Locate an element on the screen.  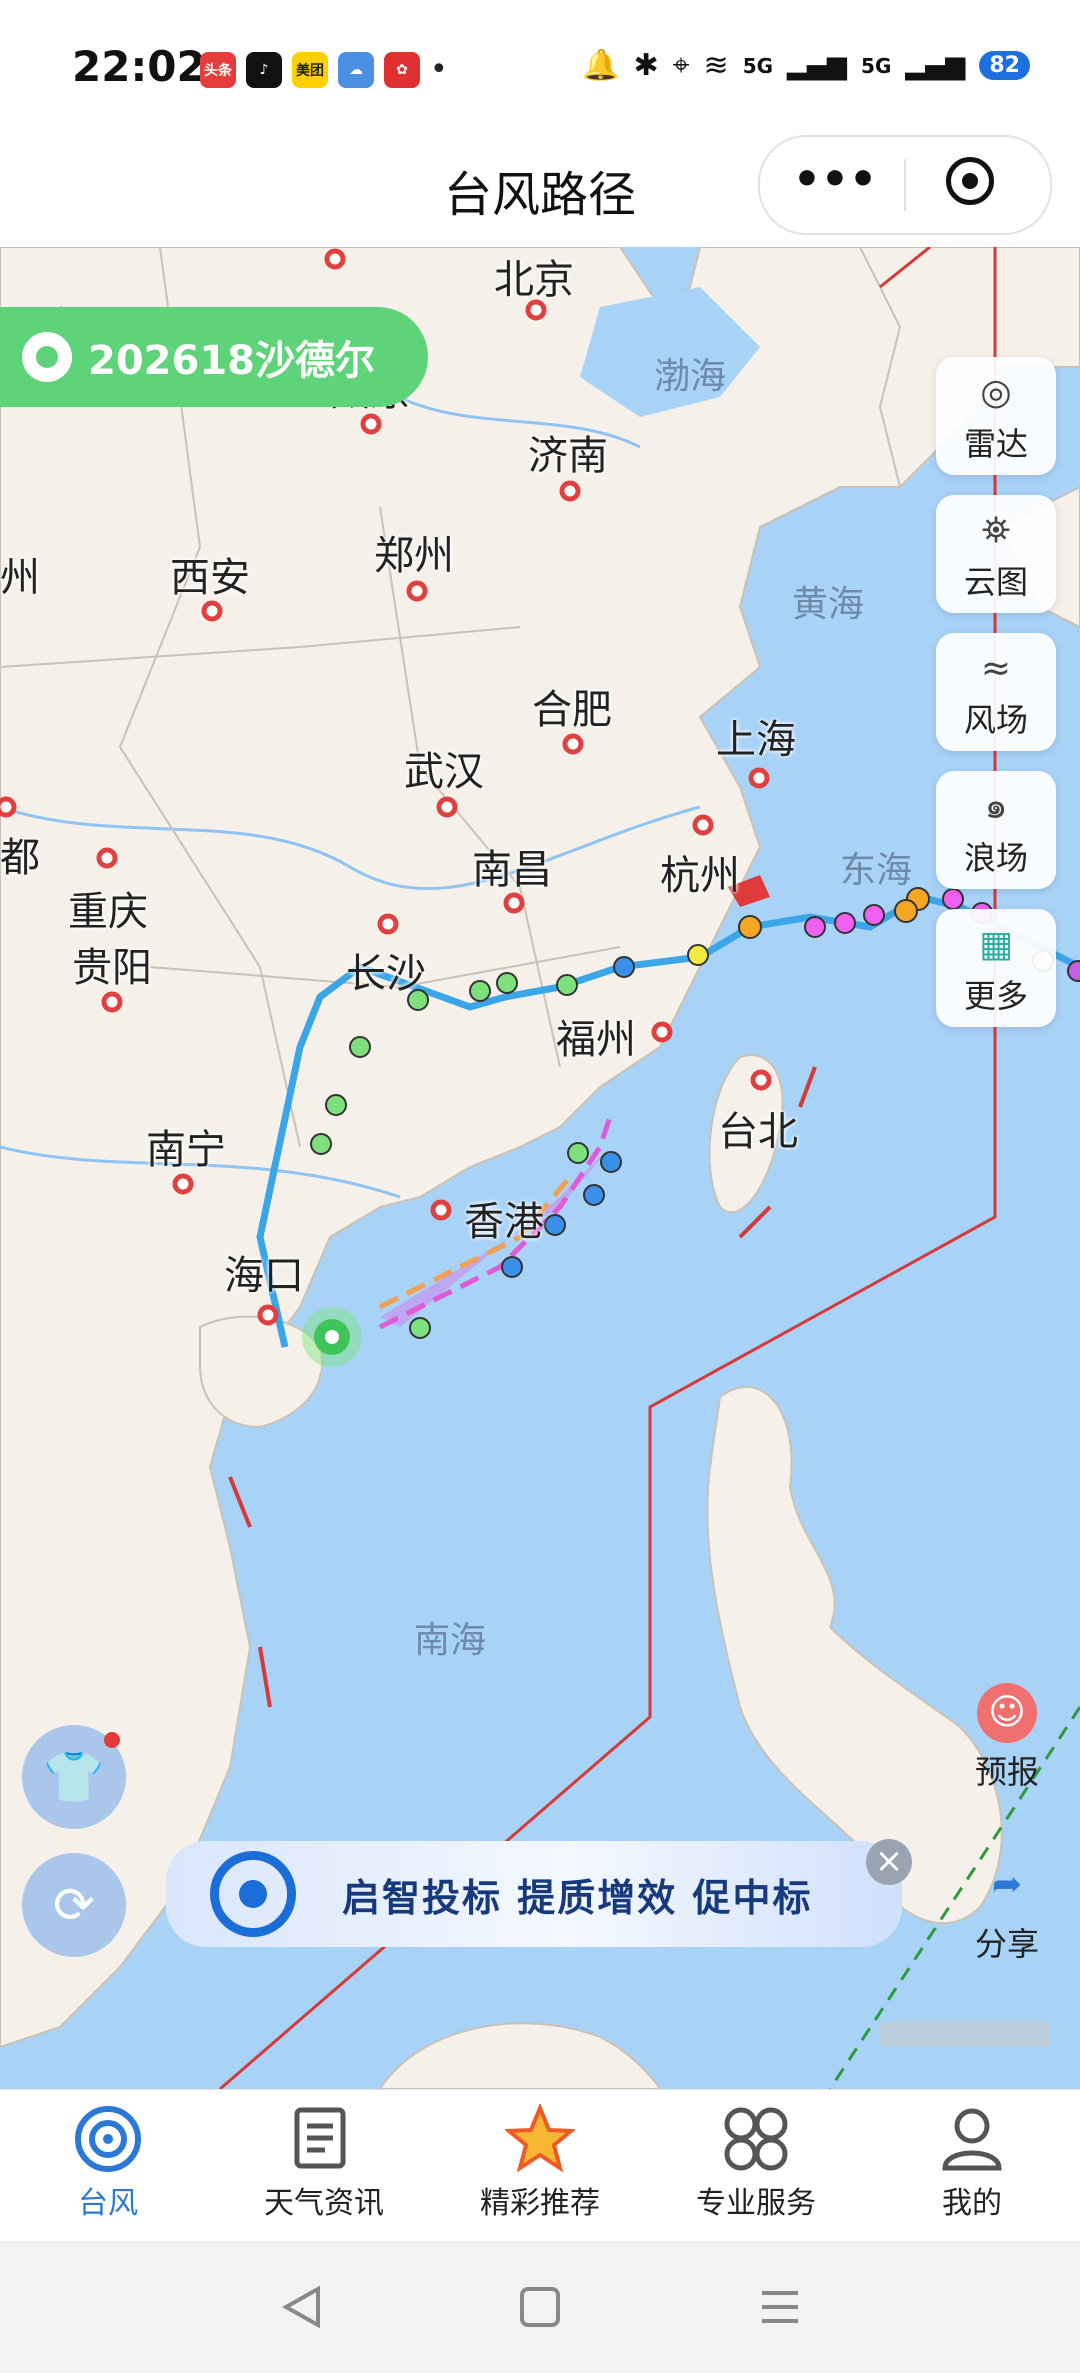
signal-5g-icon: 5G is located at coordinates (758, 65).